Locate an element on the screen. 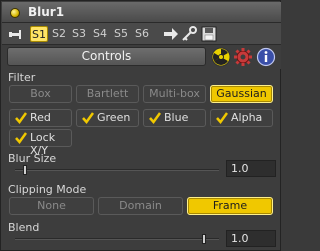  tab-controls: Controls is located at coordinates (106, 56).